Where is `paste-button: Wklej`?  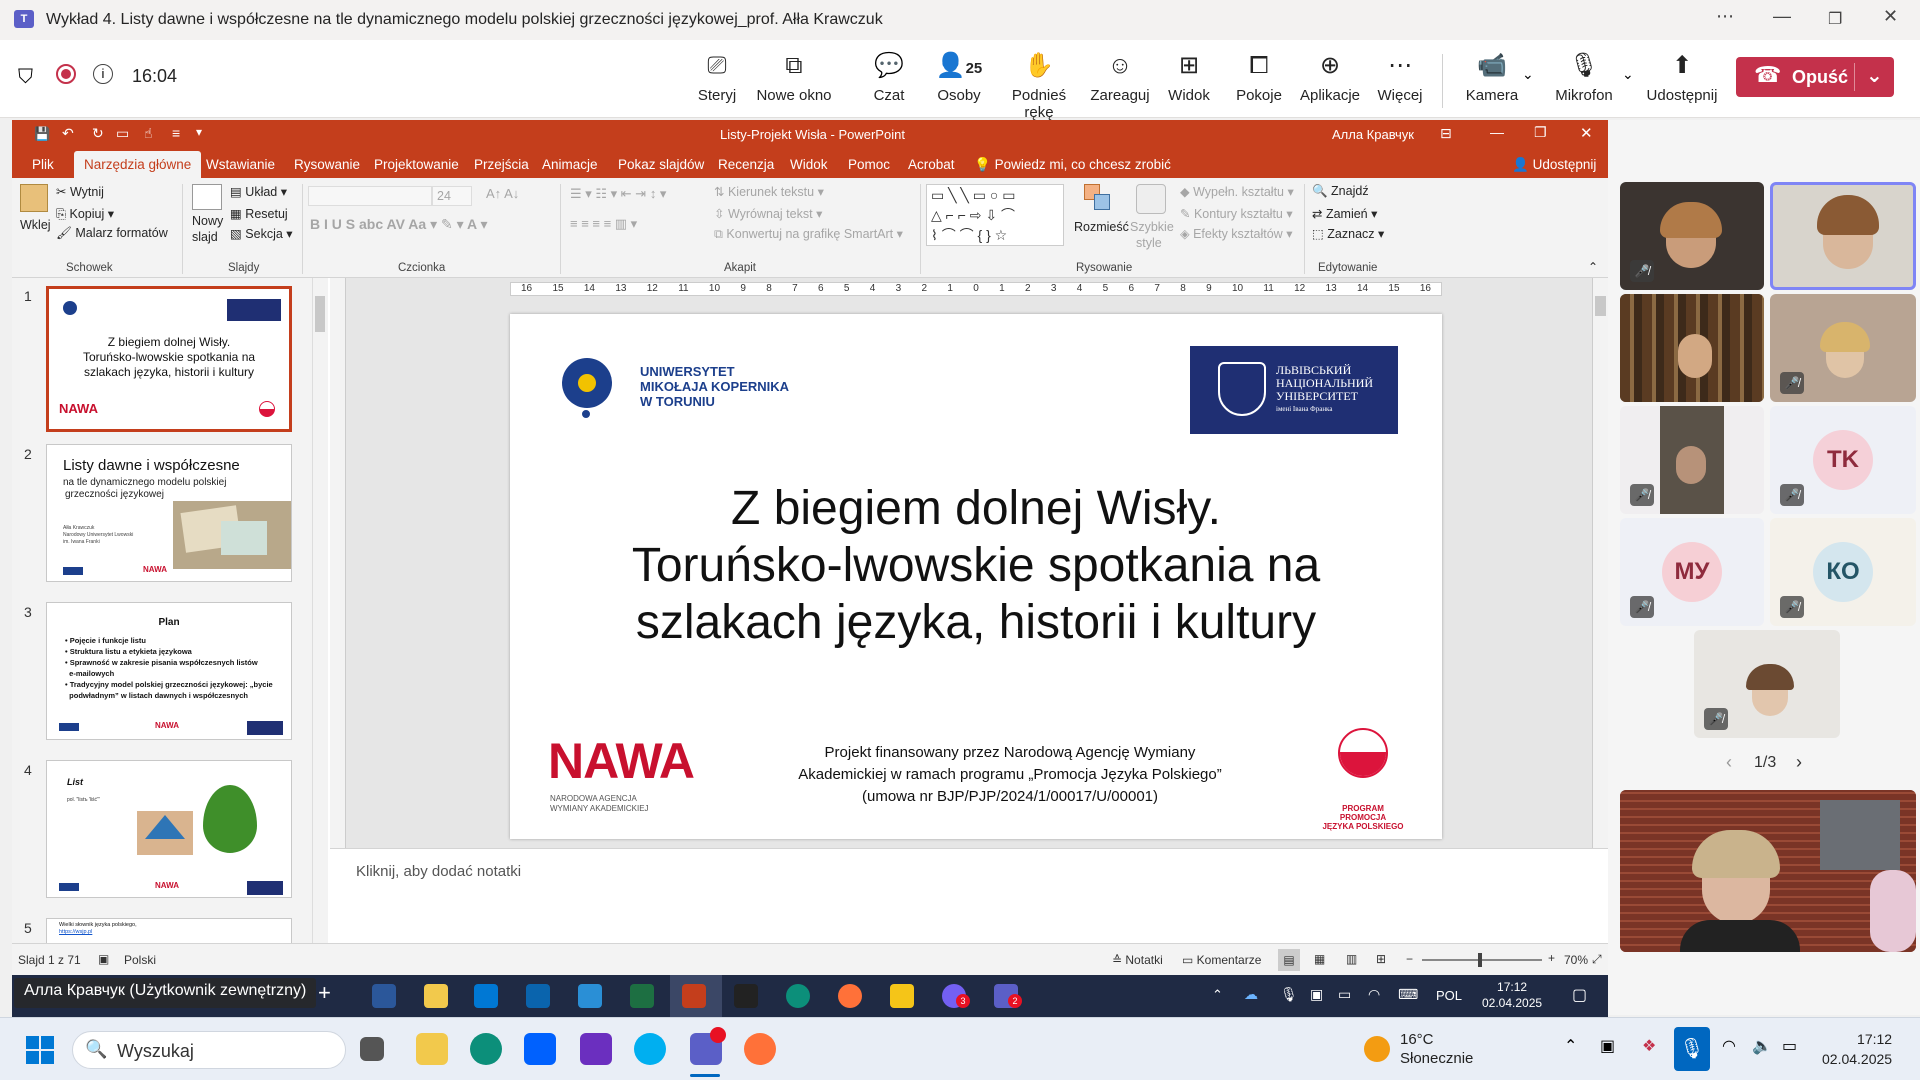
paste-button: Wklej is located at coordinates (35, 225).